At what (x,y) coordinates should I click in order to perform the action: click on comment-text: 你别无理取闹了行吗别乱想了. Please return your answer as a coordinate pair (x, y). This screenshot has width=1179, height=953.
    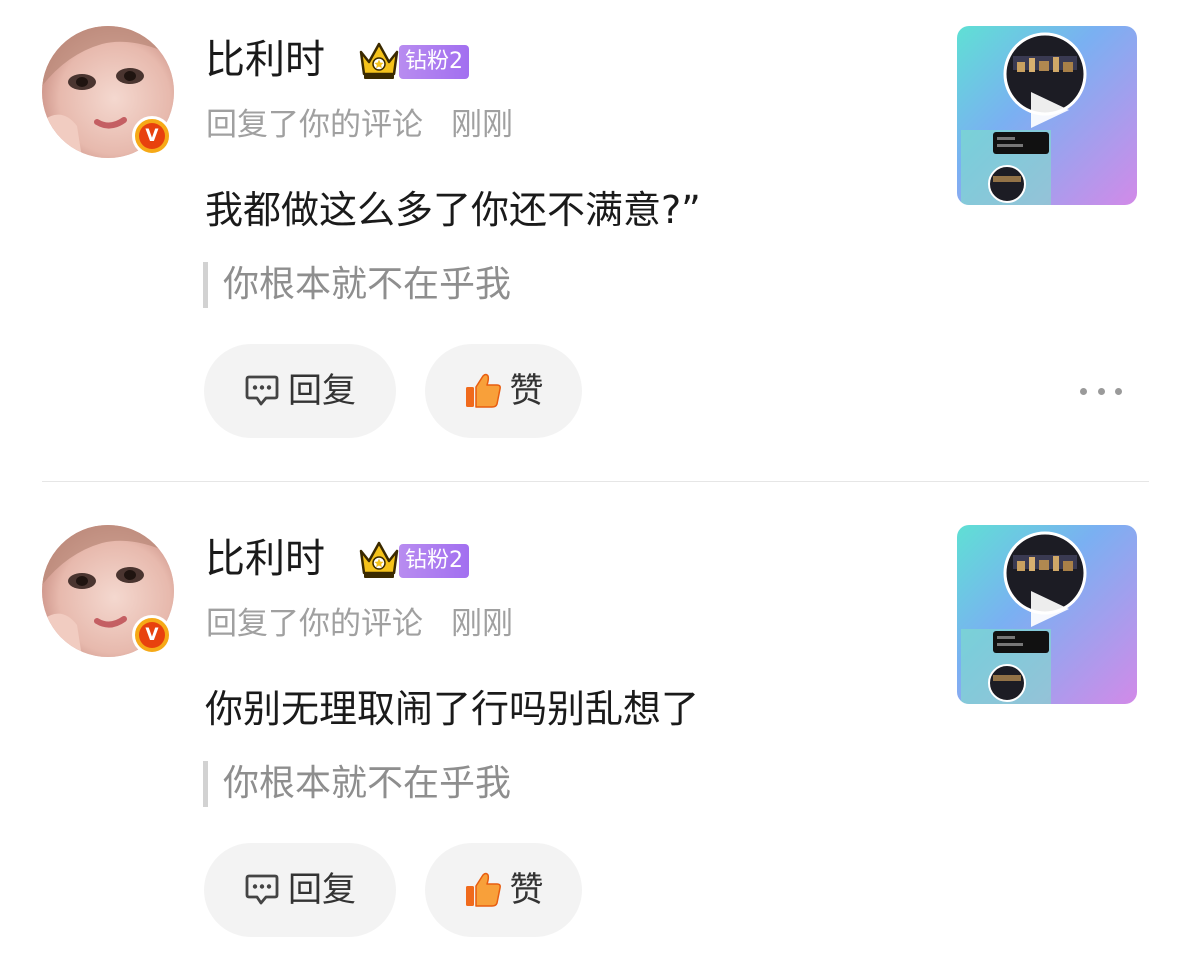
    Looking at the image, I should click on (452, 709).